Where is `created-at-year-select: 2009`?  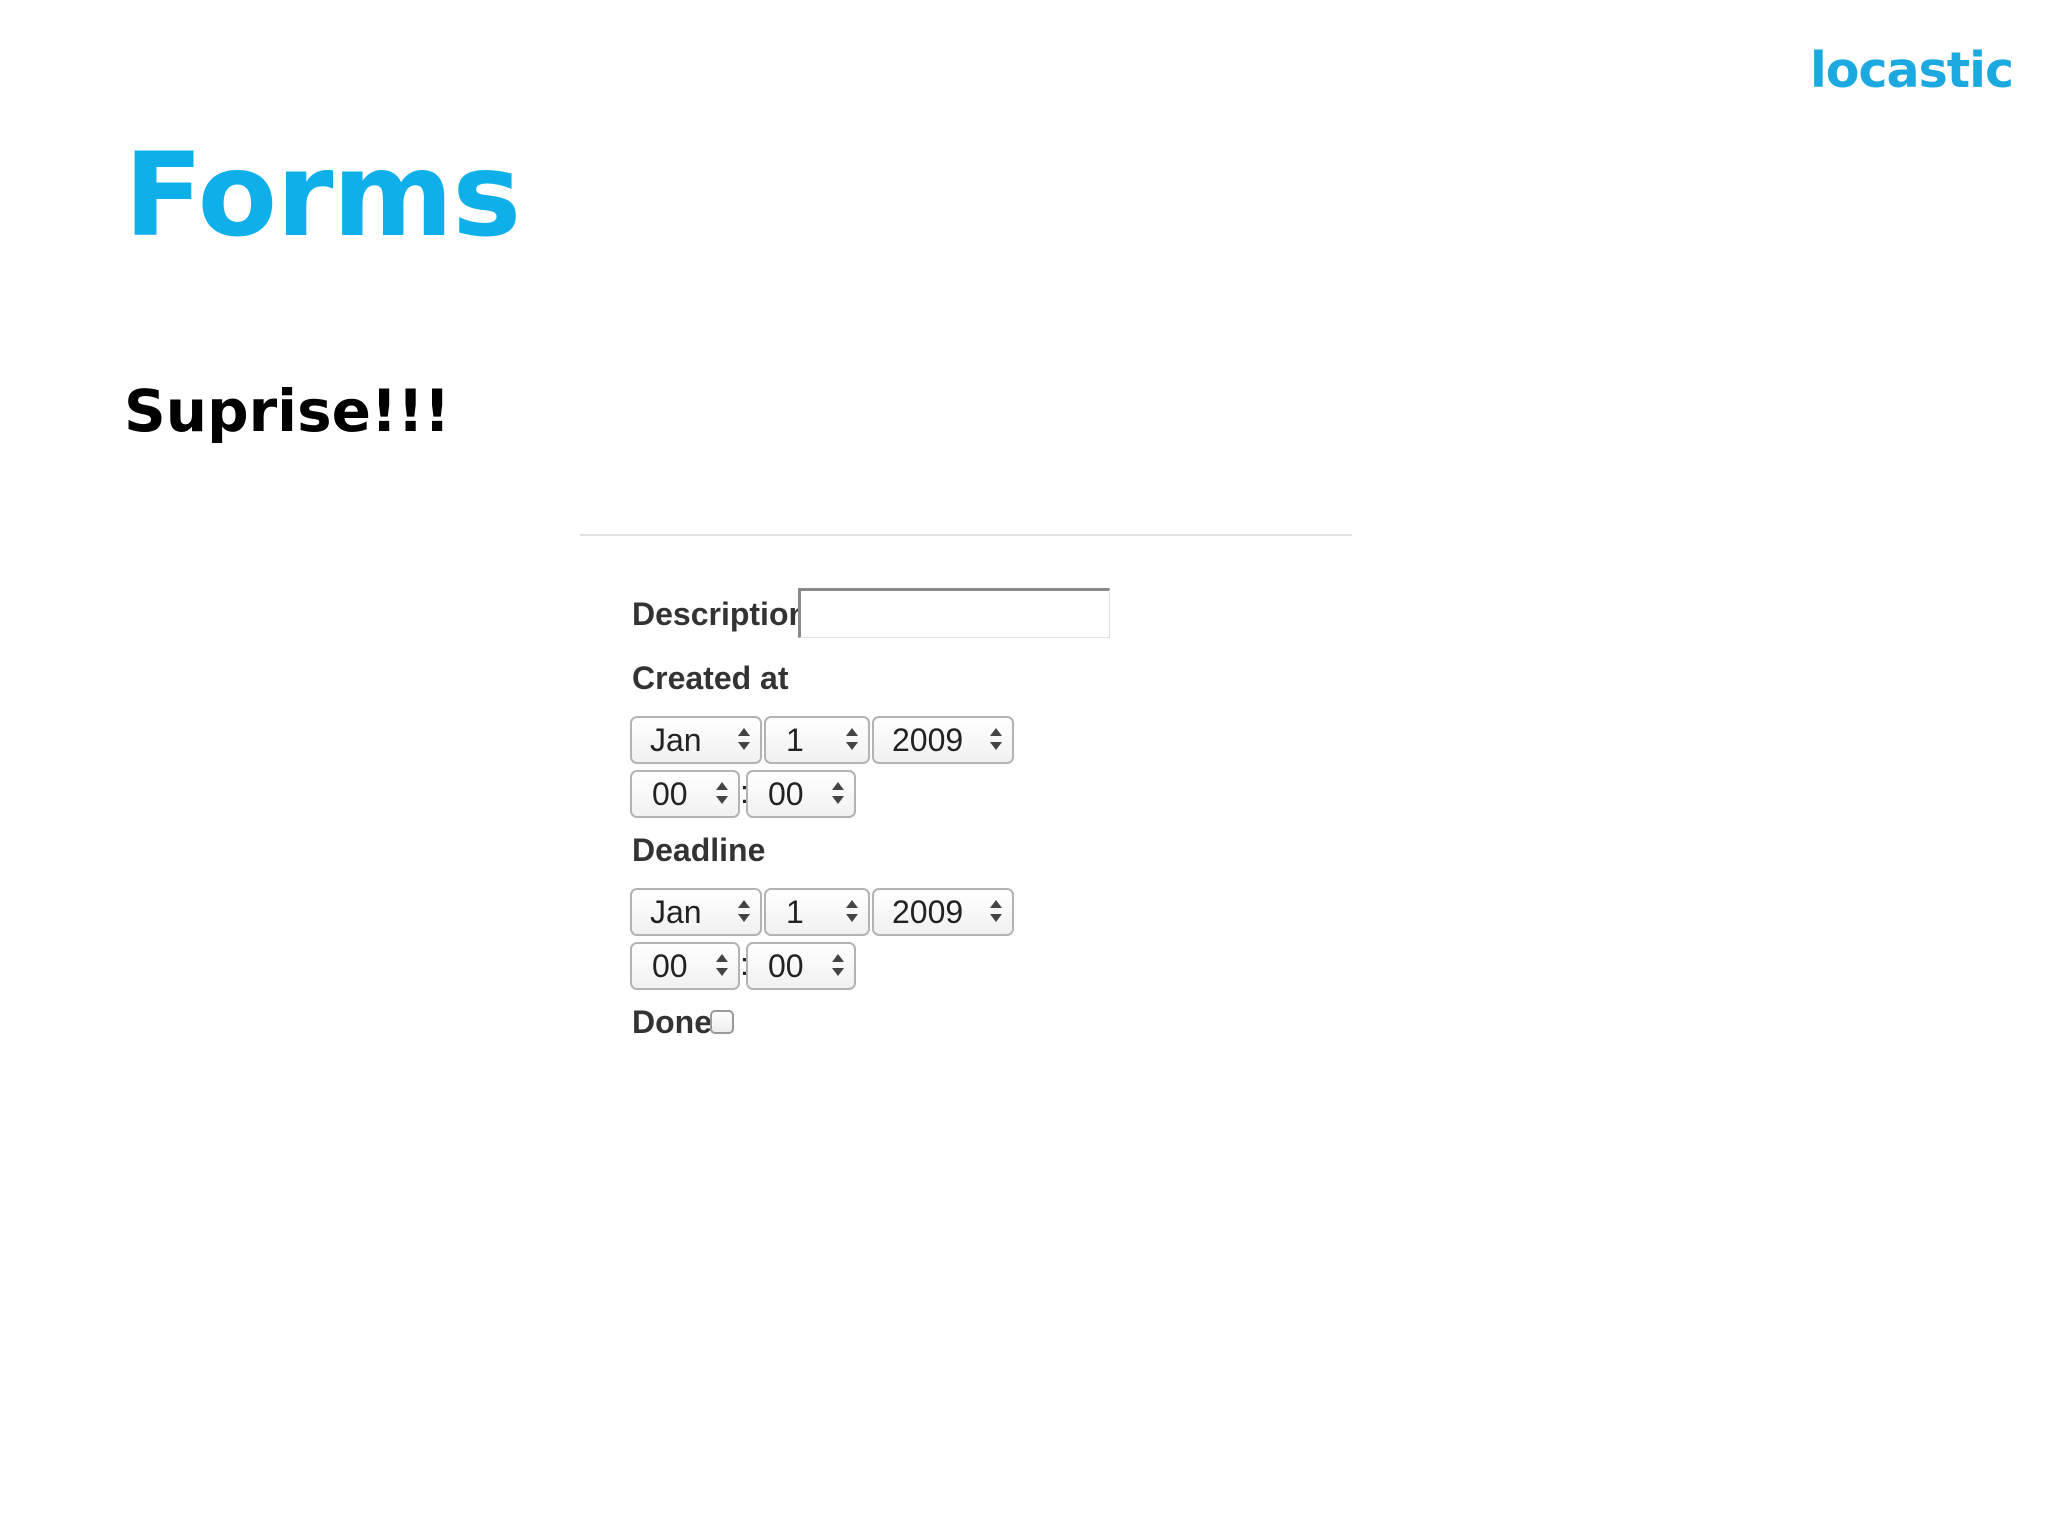
created-at-year-select: 2009 is located at coordinates (943, 740).